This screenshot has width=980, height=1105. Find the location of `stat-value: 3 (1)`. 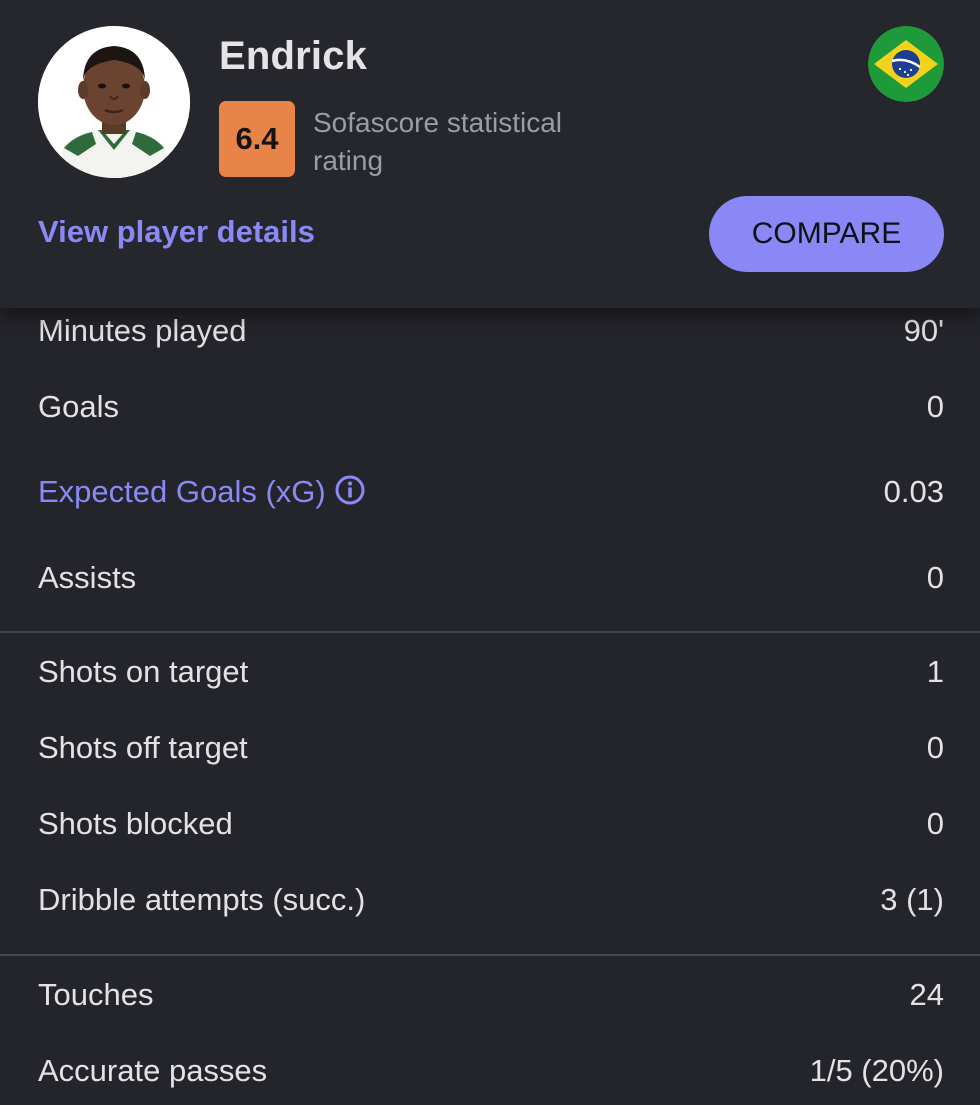

stat-value: 3 (1) is located at coordinates (912, 899).